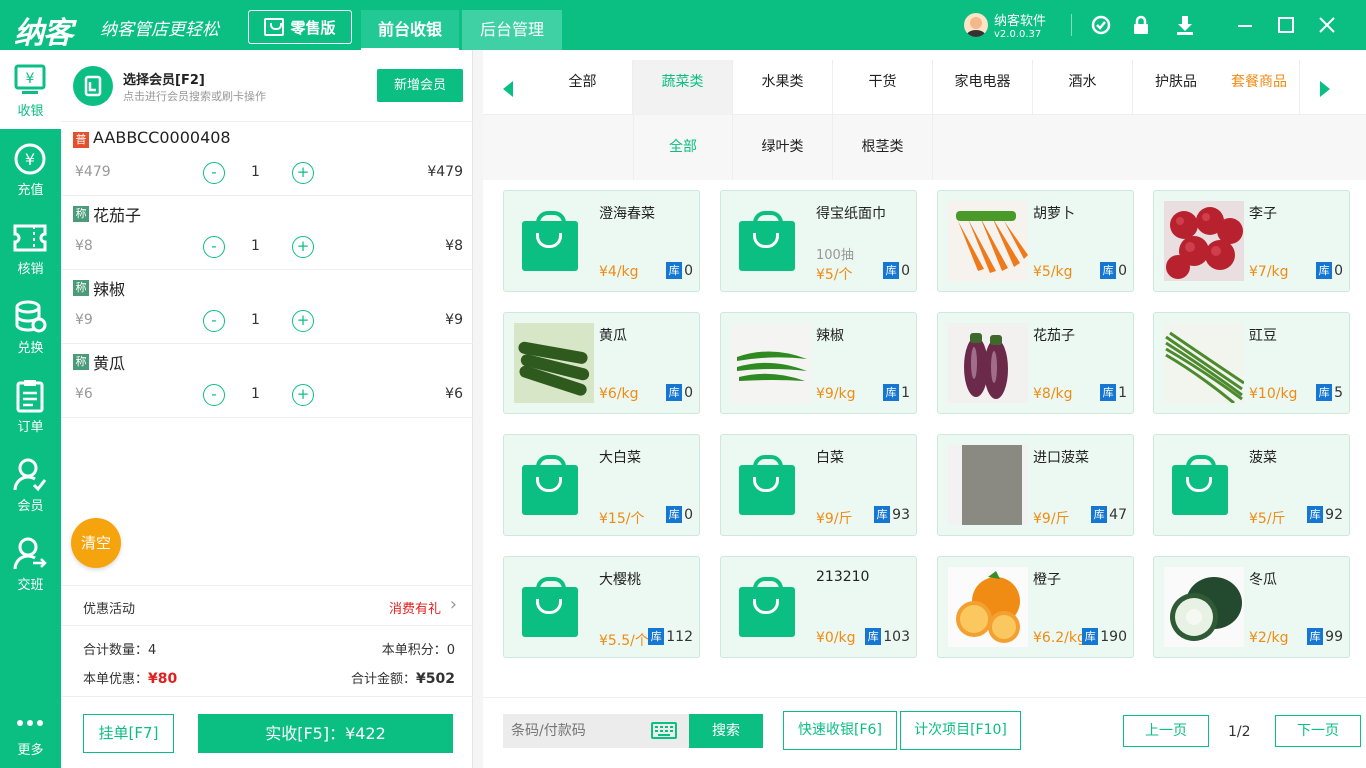  What do you see at coordinates (128, 733) in the screenshot?
I see `hold-order-button: 挂单[F7]` at bounding box center [128, 733].